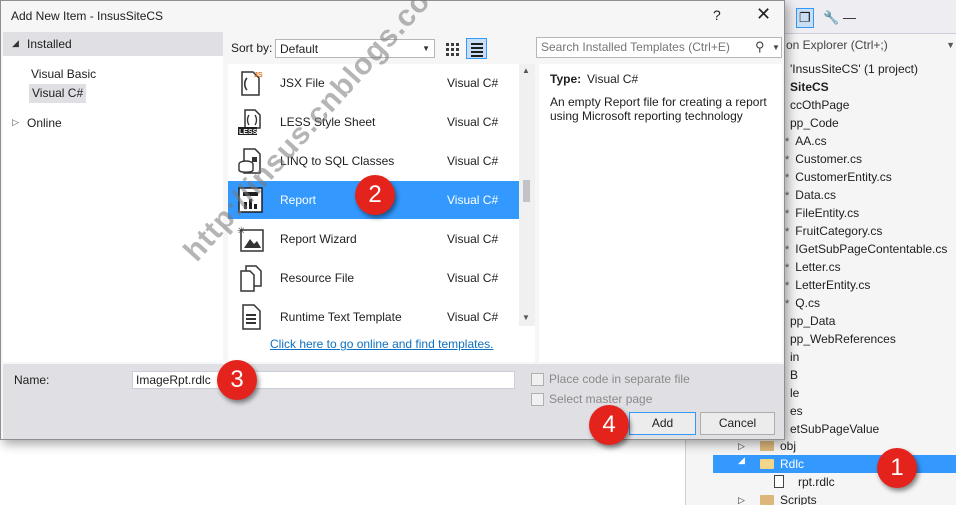 This screenshot has height=505, width=956. I want to click on list-view-icon, so click(476, 48).